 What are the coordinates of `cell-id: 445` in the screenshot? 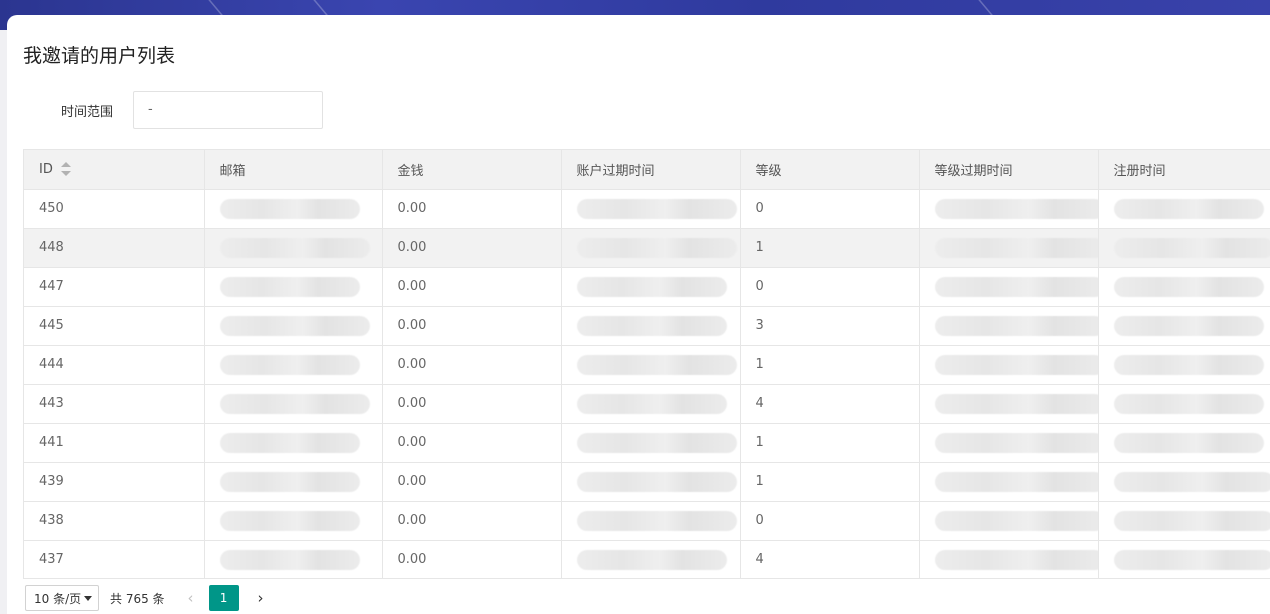 It's located at (114, 326).